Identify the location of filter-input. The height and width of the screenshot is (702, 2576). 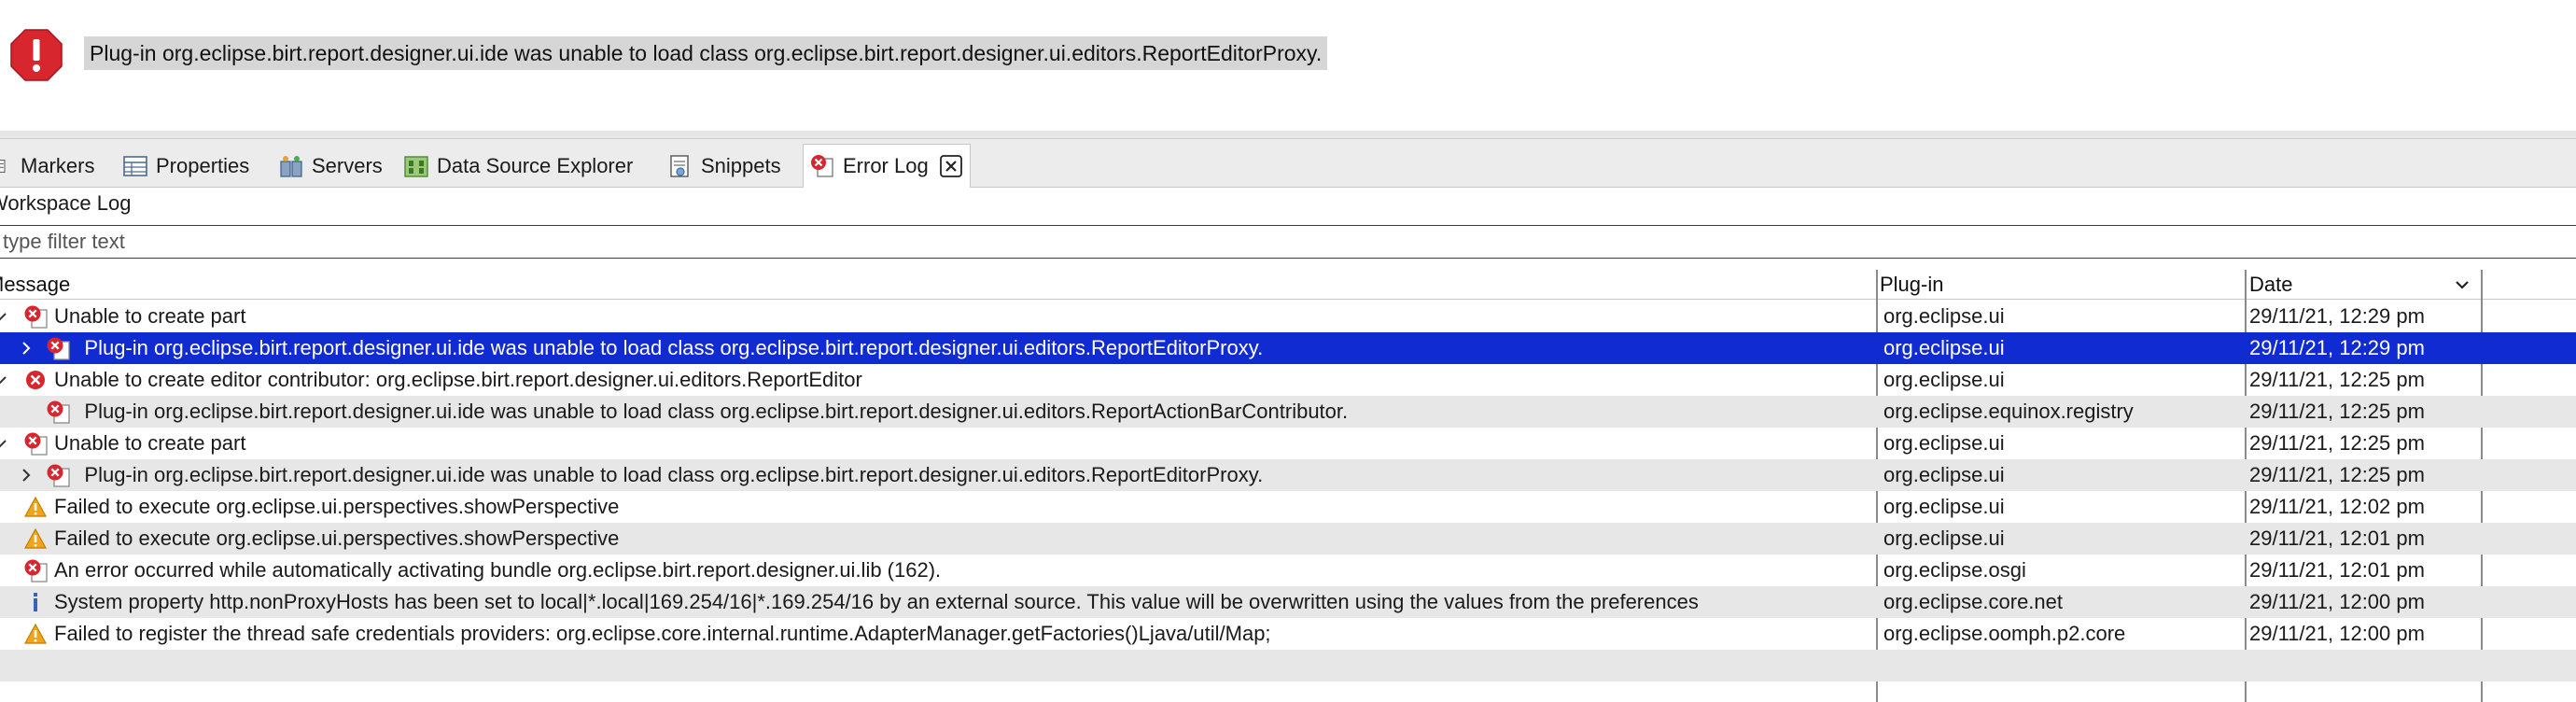
(1288, 242).